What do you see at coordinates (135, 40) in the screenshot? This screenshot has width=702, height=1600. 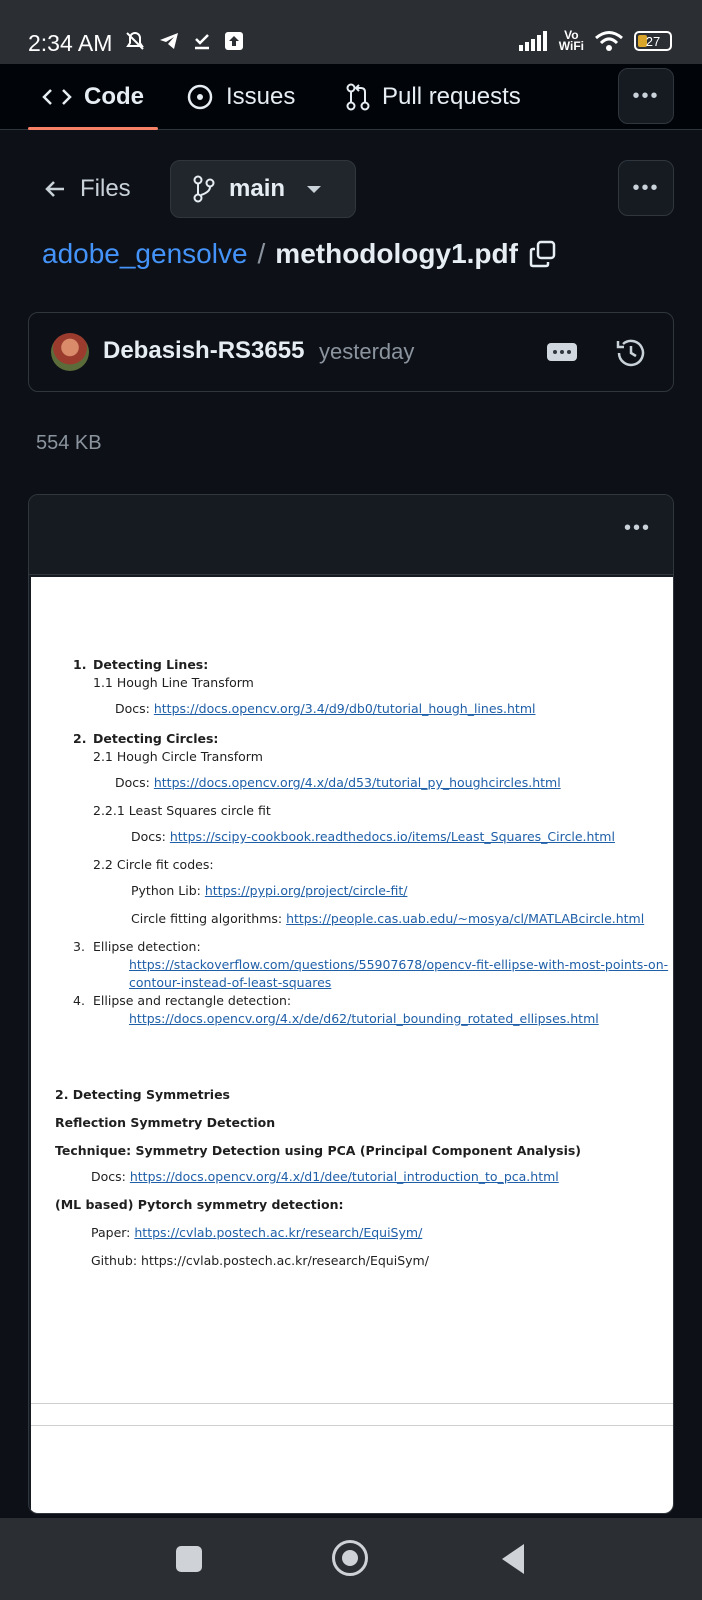 I see `bell-off-icon` at bounding box center [135, 40].